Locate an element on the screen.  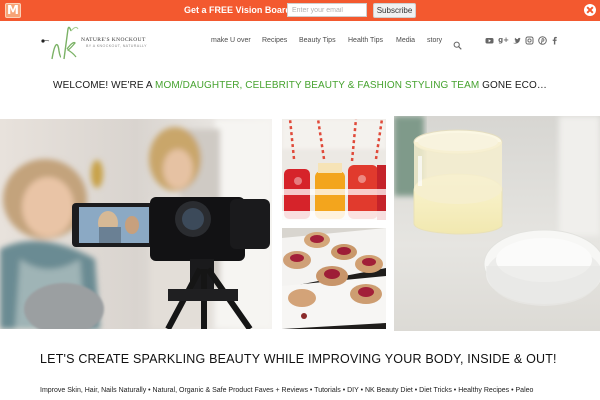
instagram-icon is located at coordinates (529, 40).